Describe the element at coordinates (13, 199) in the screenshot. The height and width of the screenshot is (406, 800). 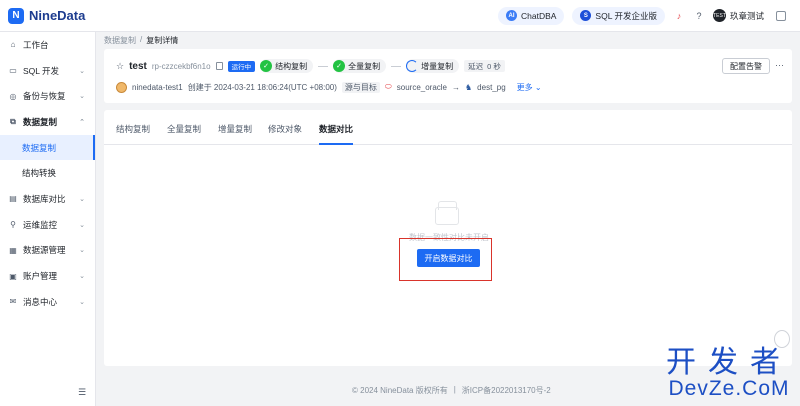
I see `compare-icon: ▤` at that location.